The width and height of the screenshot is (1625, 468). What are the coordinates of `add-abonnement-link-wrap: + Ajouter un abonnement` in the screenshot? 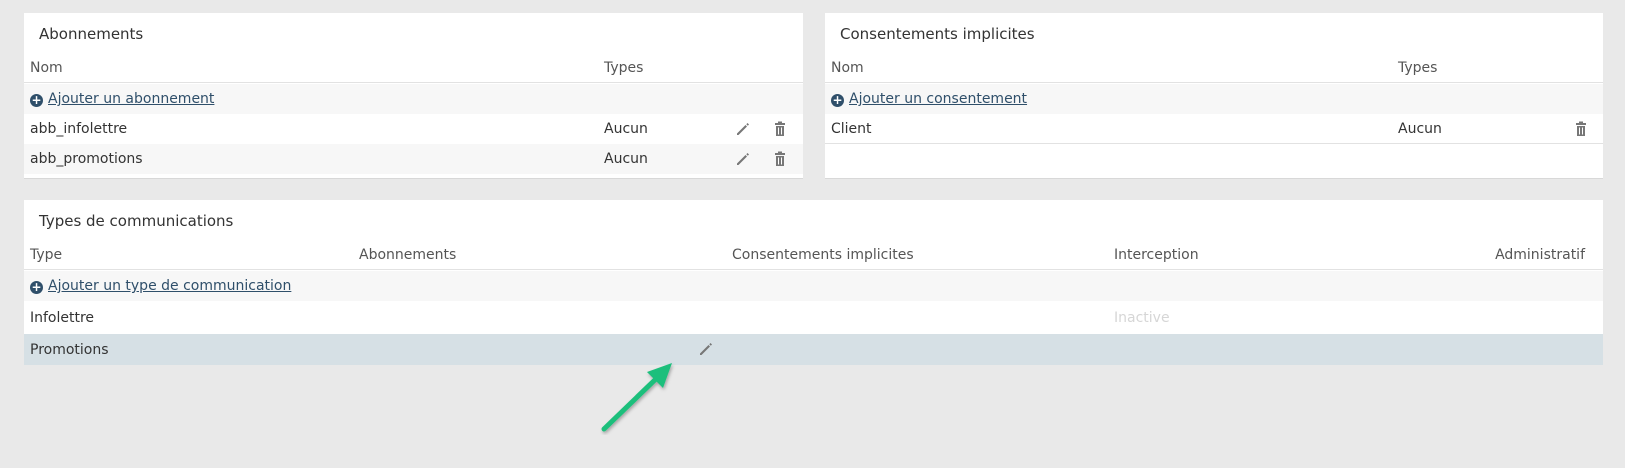 It's located at (122, 99).